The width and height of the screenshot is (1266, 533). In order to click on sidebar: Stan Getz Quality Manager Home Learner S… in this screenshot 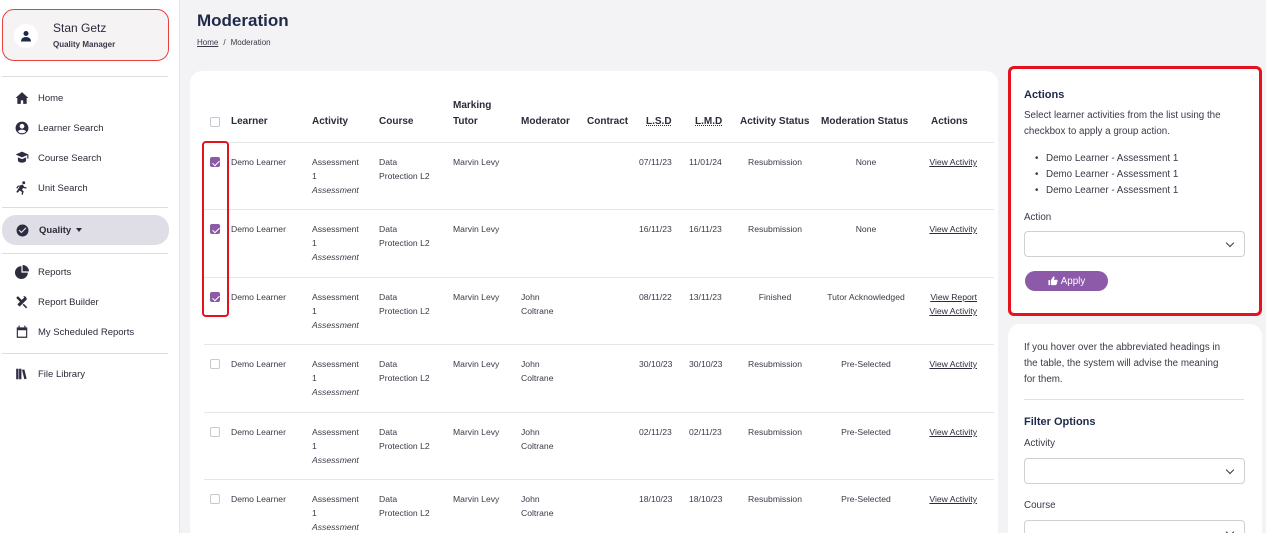, I will do `click(90, 266)`.